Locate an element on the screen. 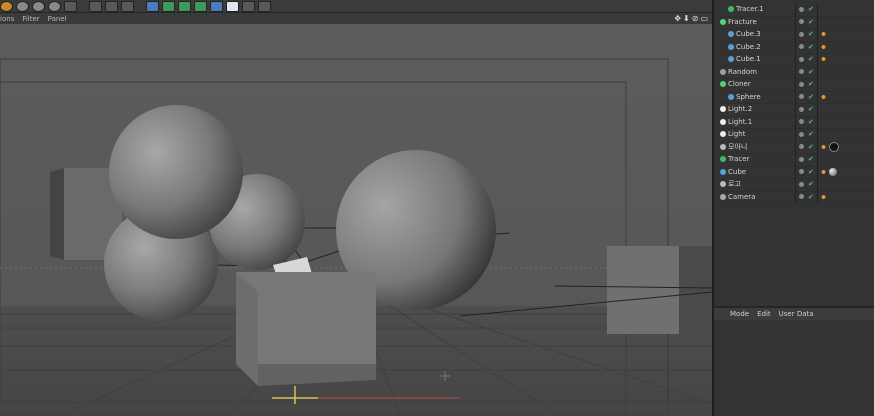 This screenshot has height=416, width=874. object-name: Tracer.1 is located at coordinates (745, 9).